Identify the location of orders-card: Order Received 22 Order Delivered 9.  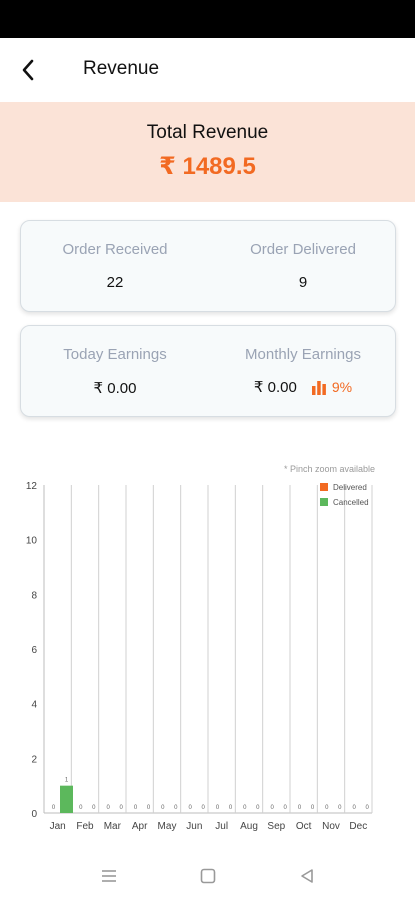
(208, 266).